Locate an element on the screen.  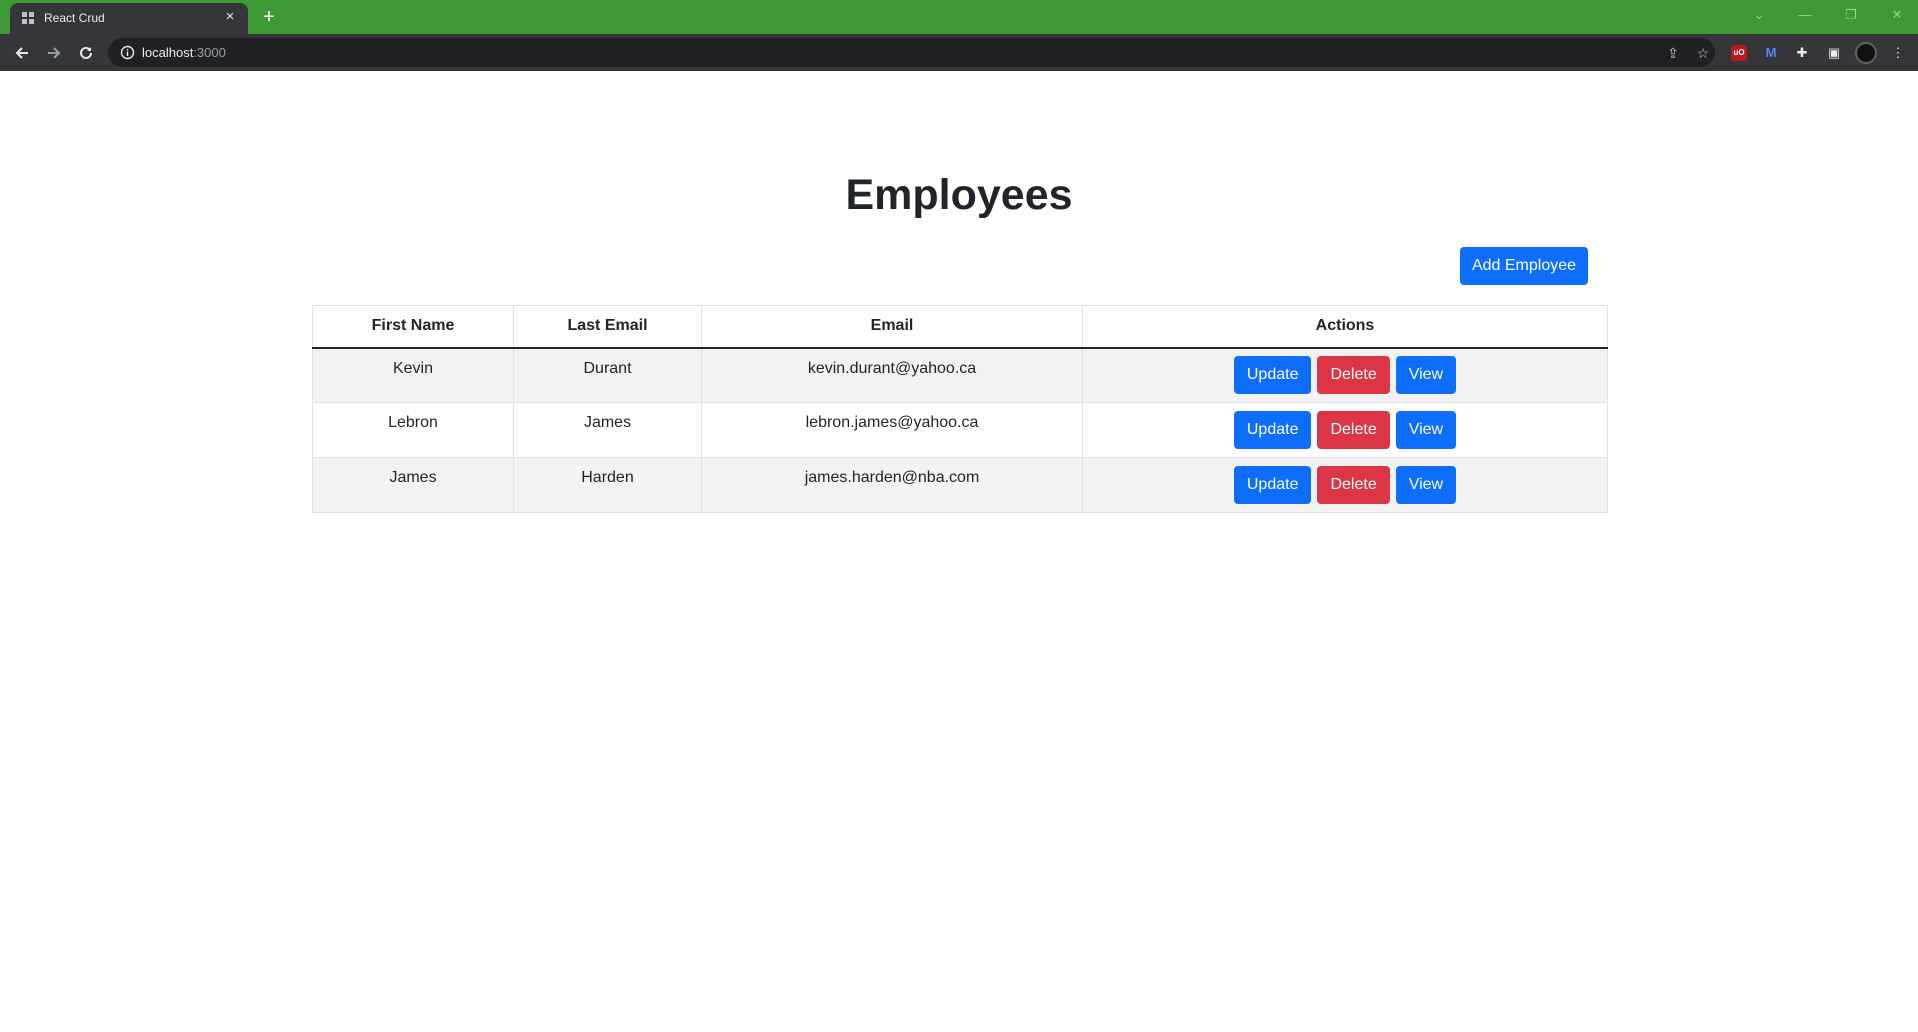
column-header-actions: Actions is located at coordinates (1345, 327).